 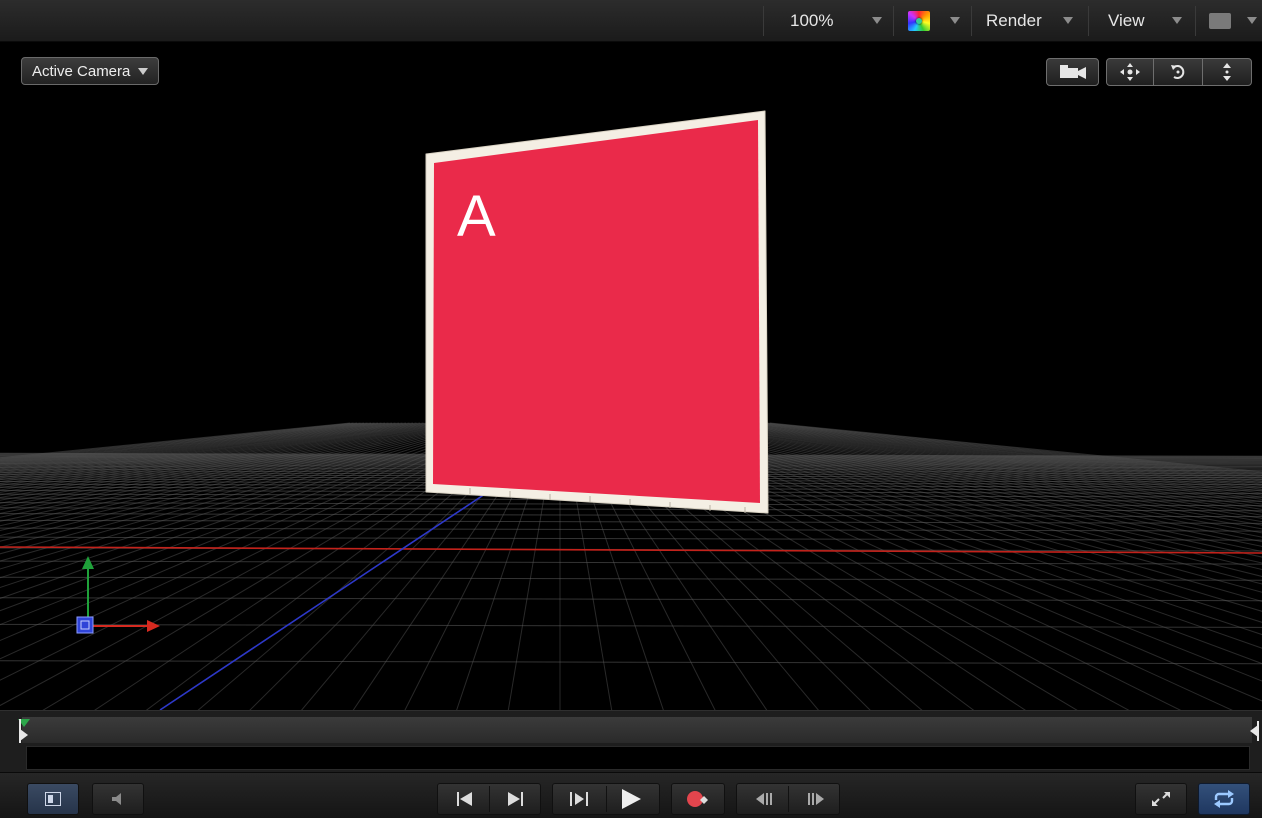 I want to click on view-menu: View, so click(x=1126, y=21).